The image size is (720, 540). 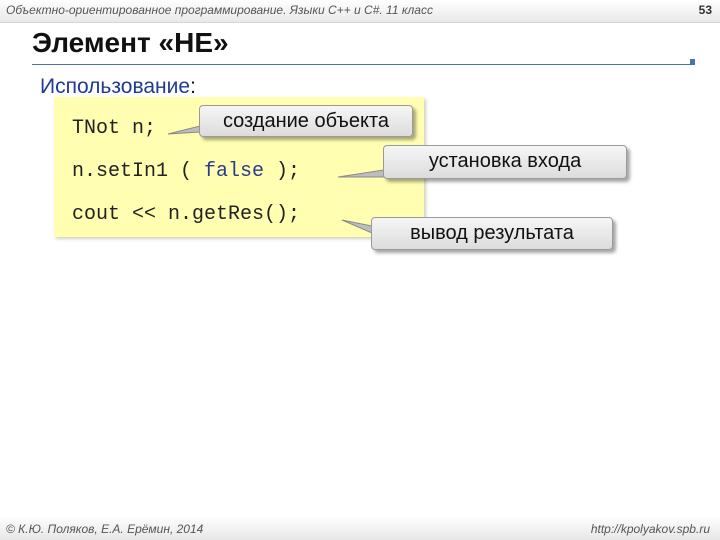 I want to click on callout-set-input: установка входа, so click(x=505, y=162).